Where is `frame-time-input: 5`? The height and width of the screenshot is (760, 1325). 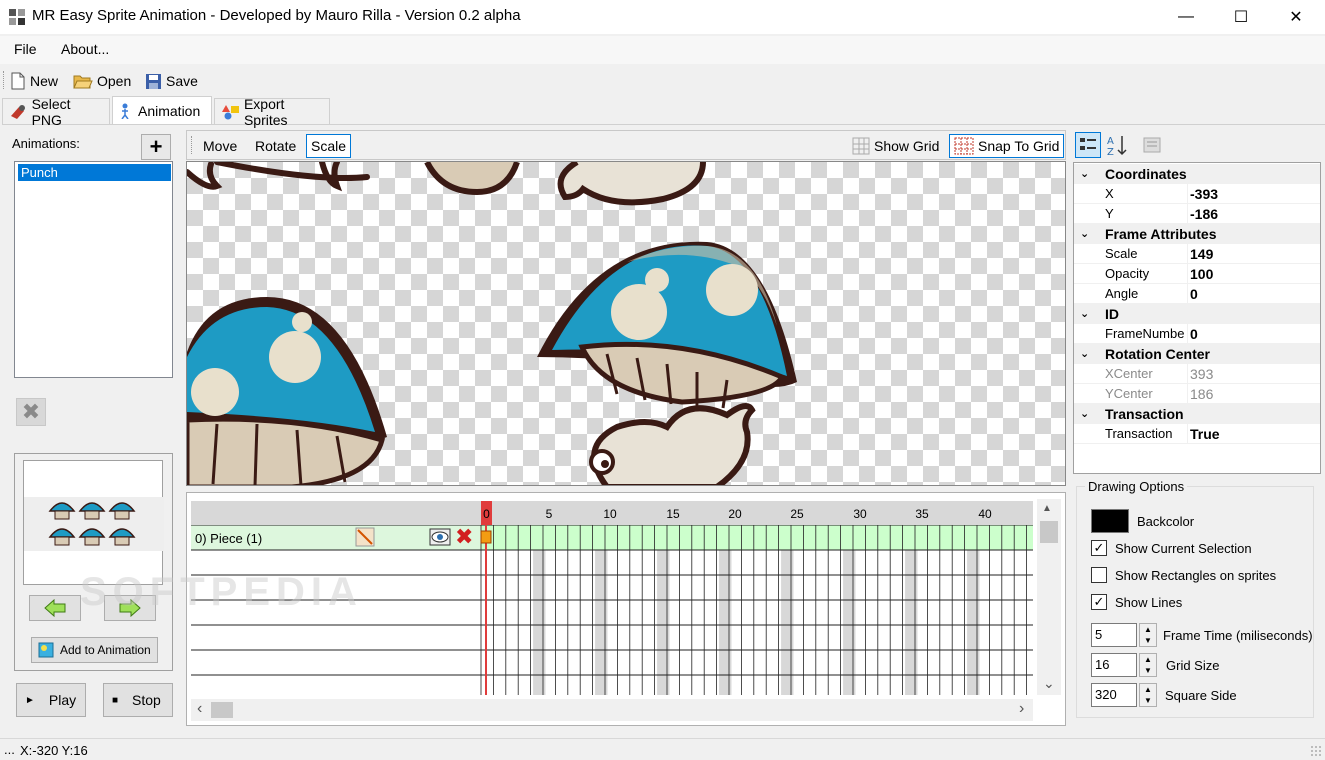 frame-time-input: 5 is located at coordinates (1114, 635).